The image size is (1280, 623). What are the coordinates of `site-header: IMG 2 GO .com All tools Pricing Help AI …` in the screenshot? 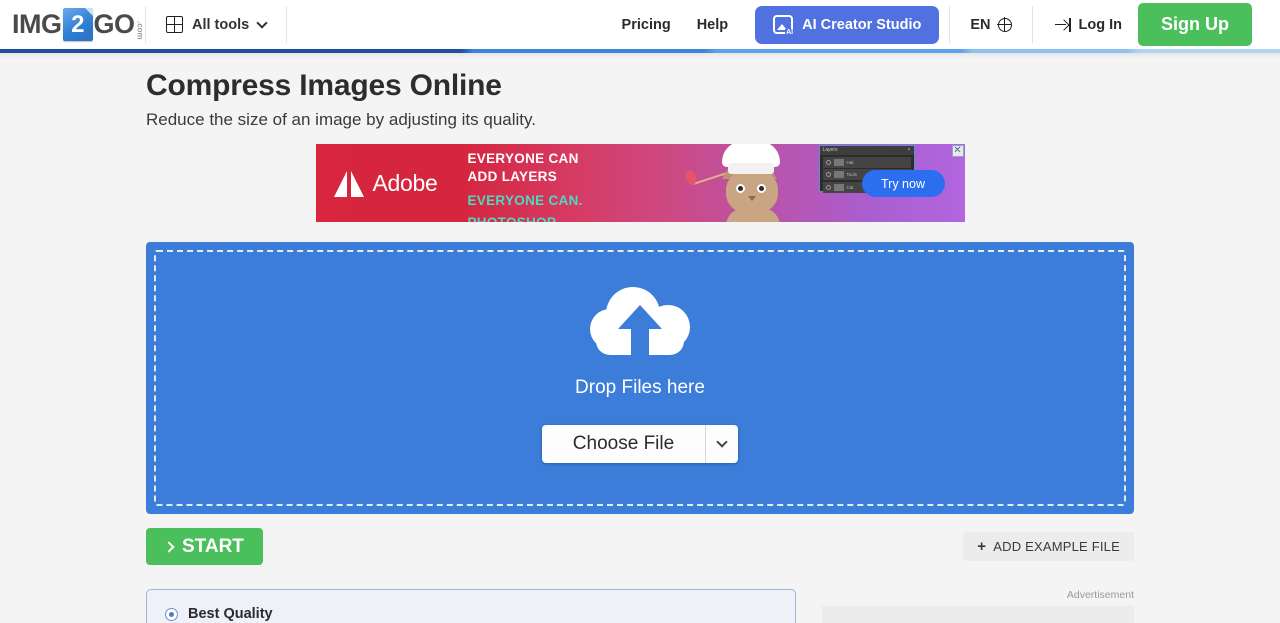 It's located at (640, 24).